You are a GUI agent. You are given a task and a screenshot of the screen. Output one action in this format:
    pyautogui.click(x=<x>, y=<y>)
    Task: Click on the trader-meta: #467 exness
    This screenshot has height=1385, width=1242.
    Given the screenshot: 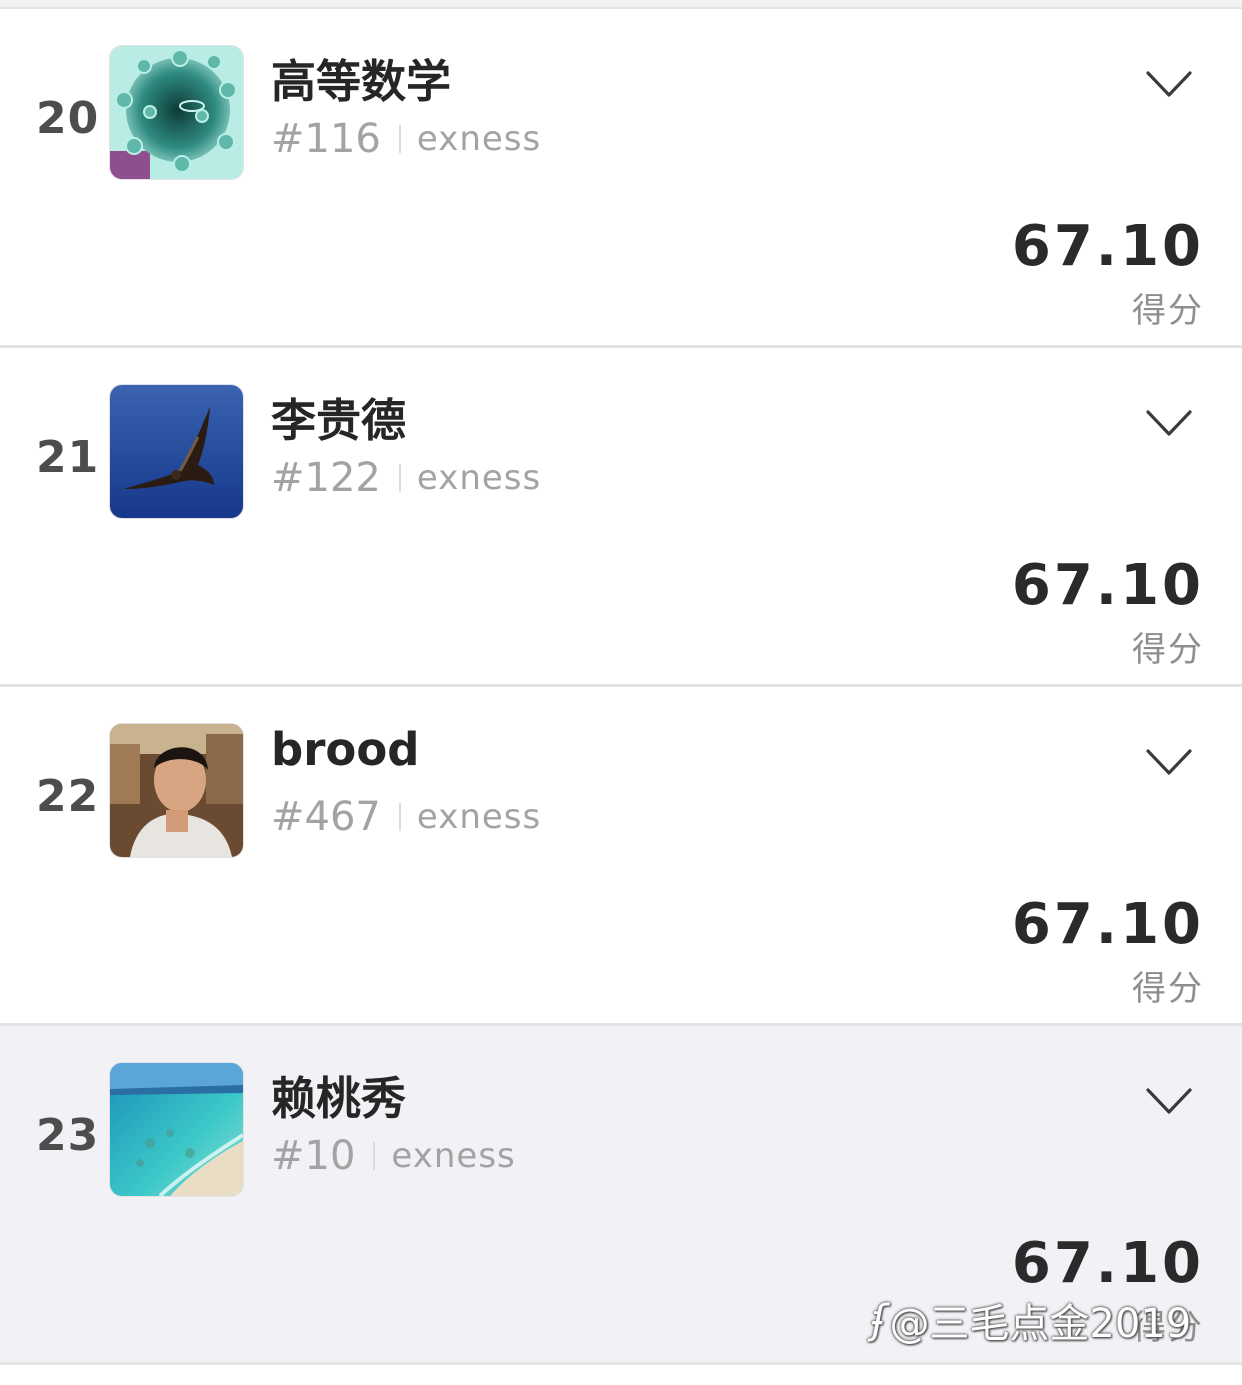 What is the action you would take?
    pyautogui.click(x=406, y=817)
    